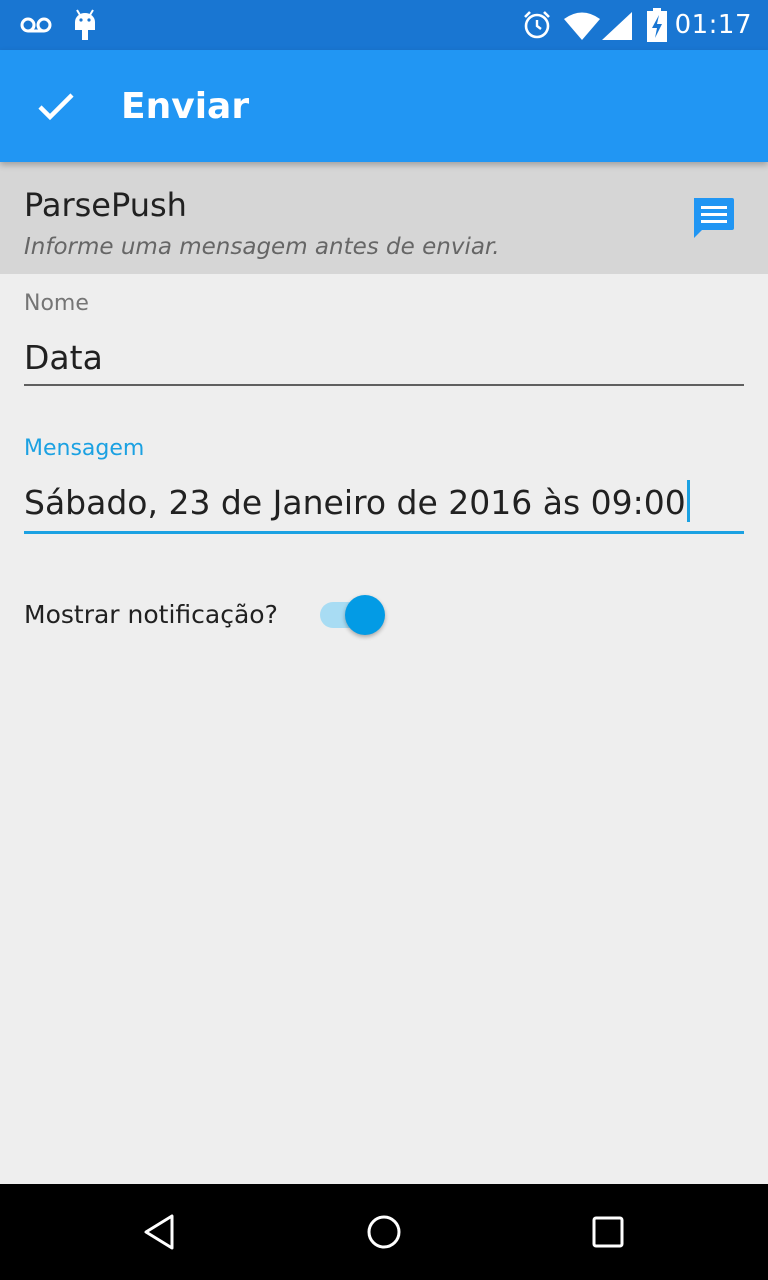 The width and height of the screenshot is (768, 1280). Describe the element at coordinates (365, 615) in the screenshot. I see `toggle-thumb` at that location.